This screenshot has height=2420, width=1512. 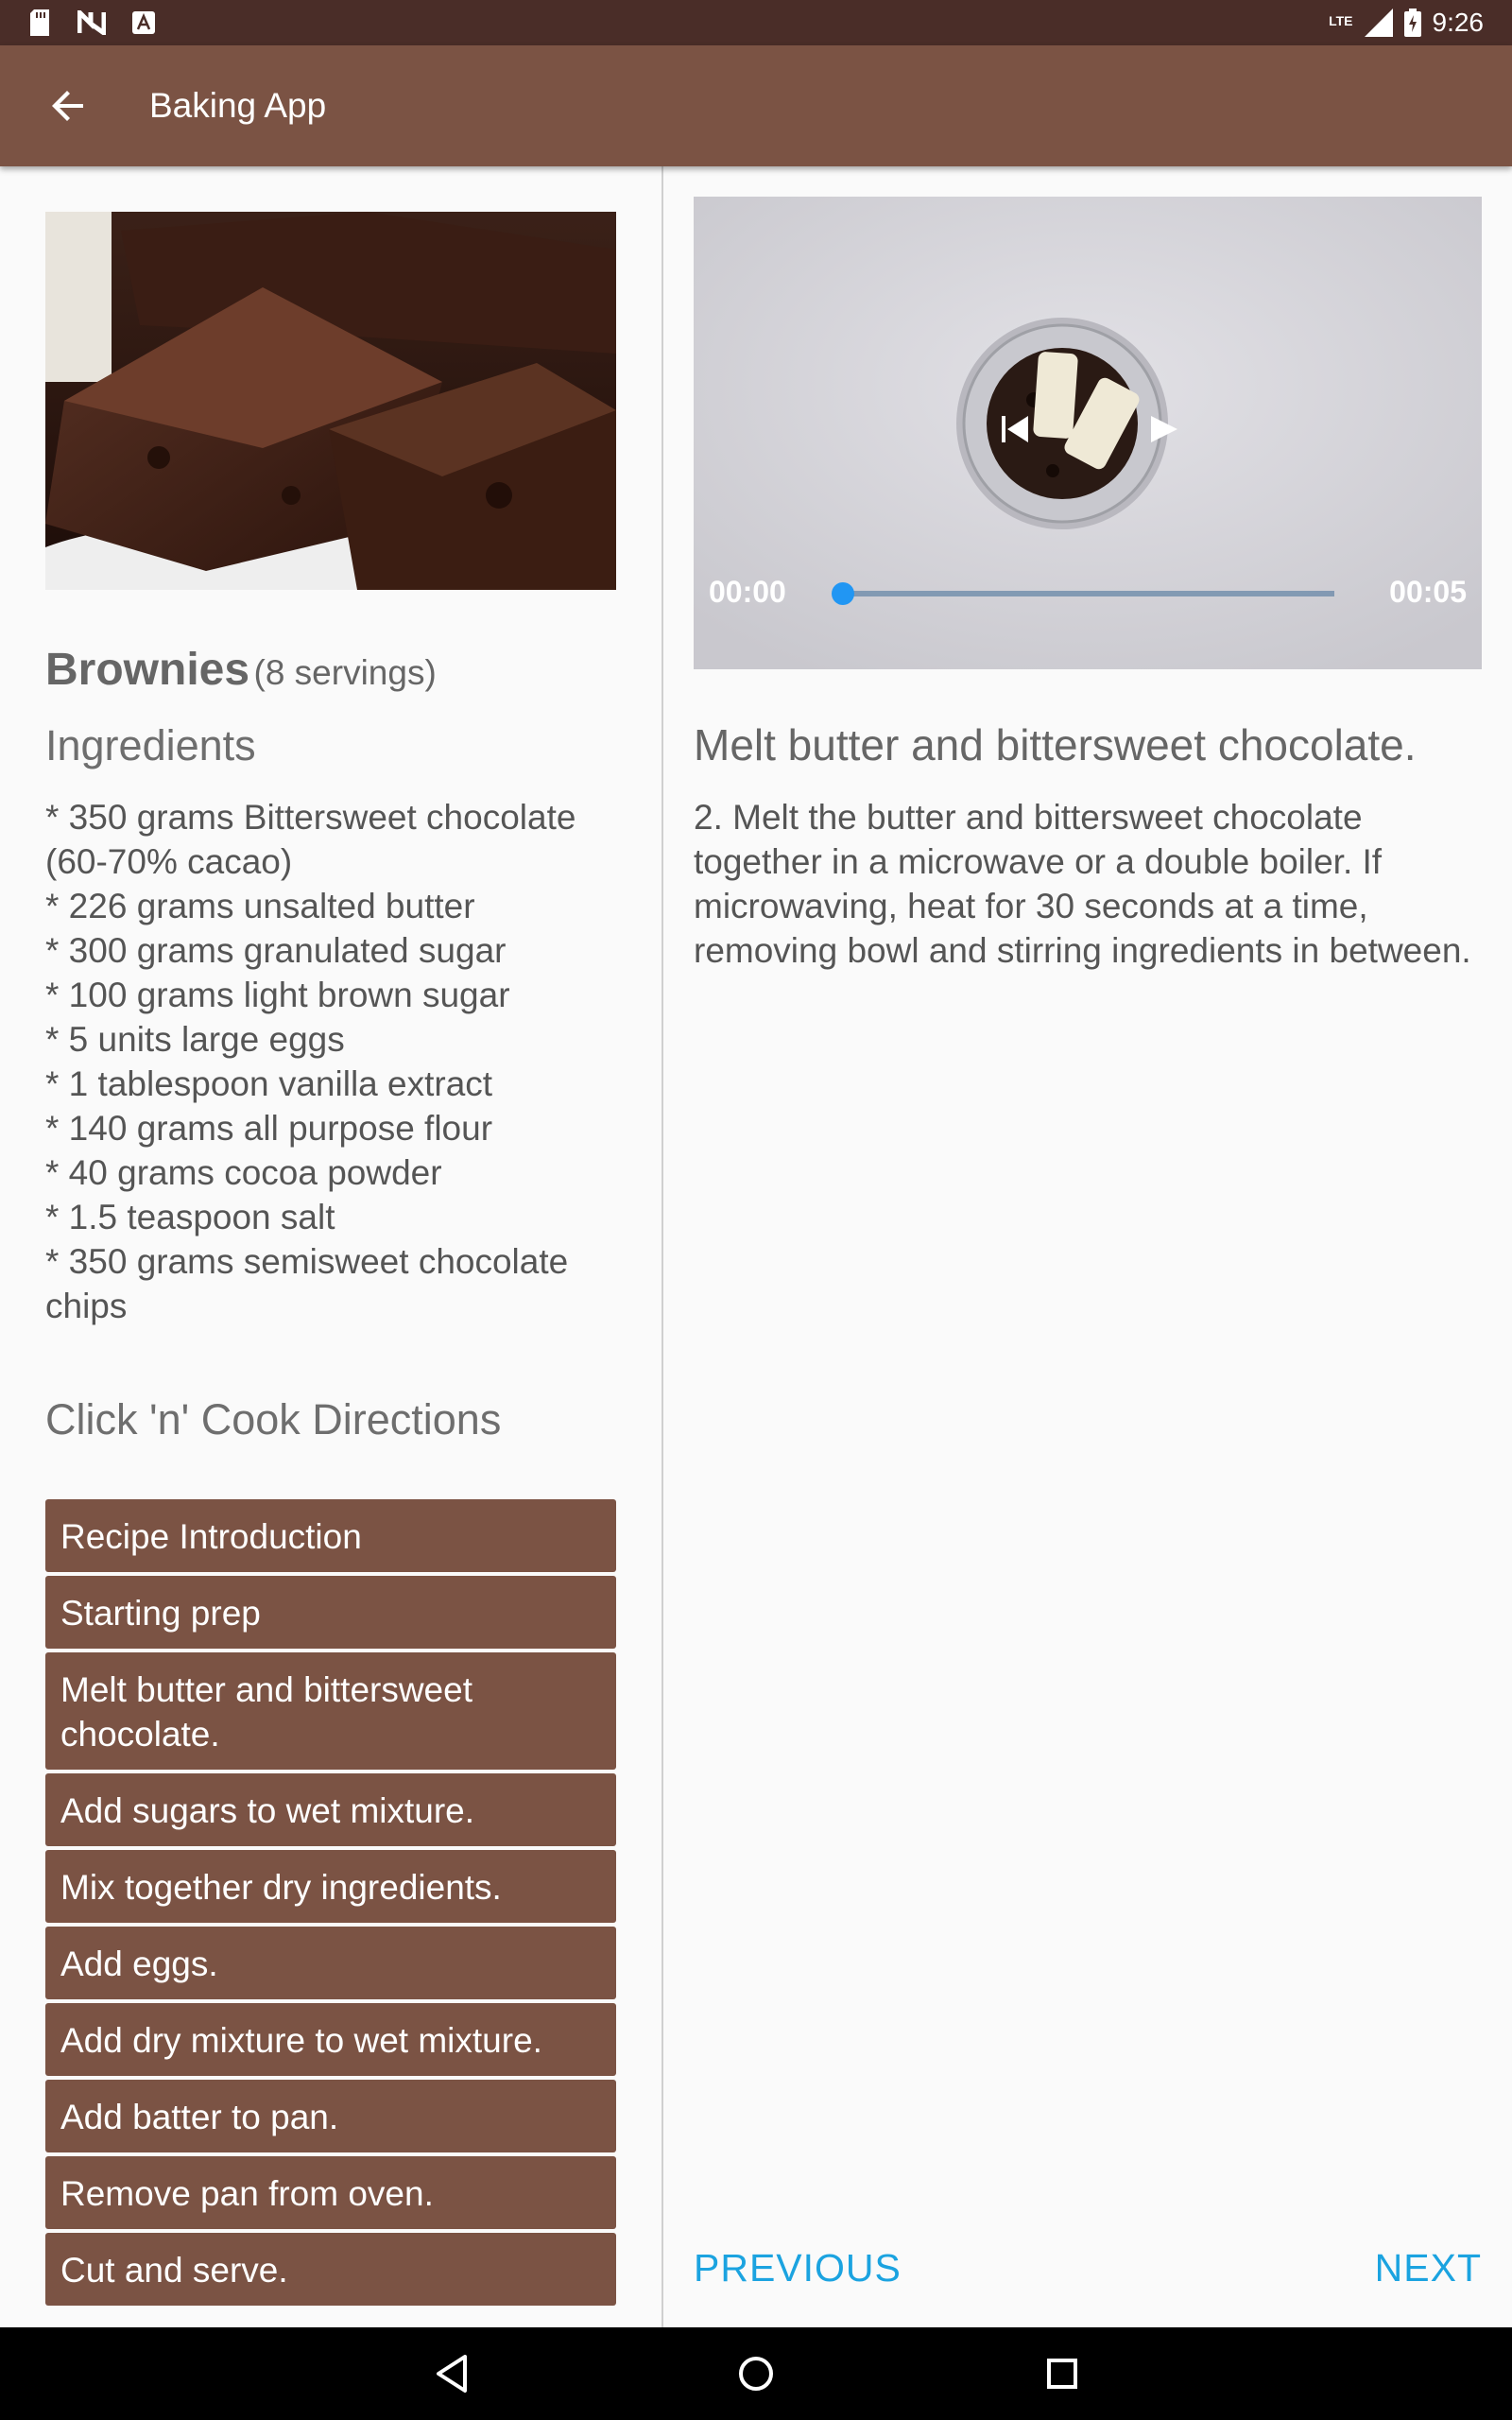 What do you see at coordinates (39, 22) in the screenshot?
I see `sd-card-icon` at bounding box center [39, 22].